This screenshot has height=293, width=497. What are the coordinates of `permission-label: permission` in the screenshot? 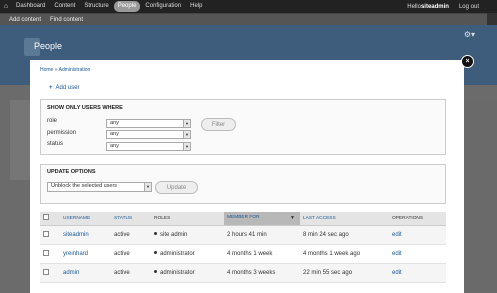 It's located at (62, 133).